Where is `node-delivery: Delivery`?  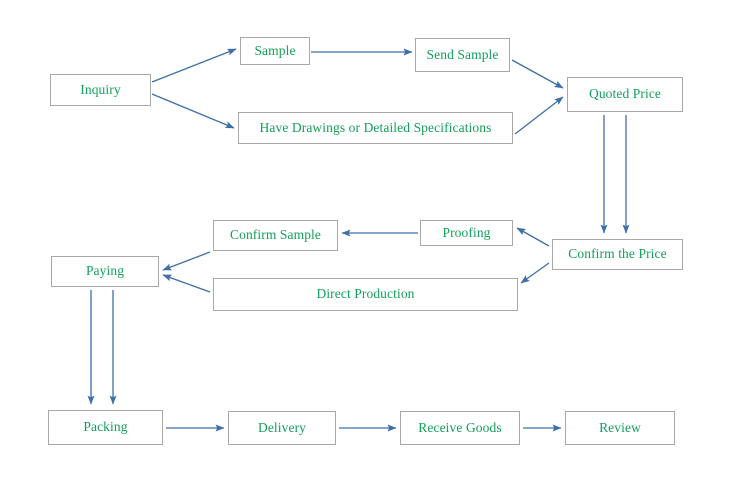
node-delivery: Delivery is located at coordinates (282, 428).